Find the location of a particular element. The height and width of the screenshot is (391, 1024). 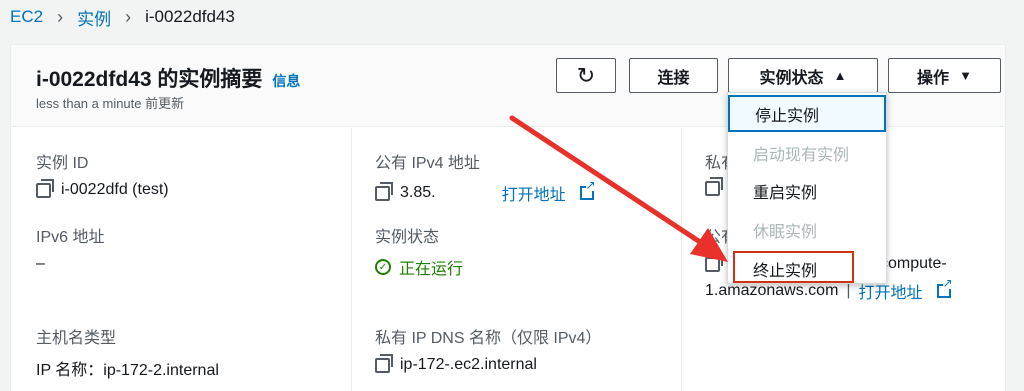

instance-id-field: 实例 ID i-0022dfd (test) is located at coordinates (102, 174).